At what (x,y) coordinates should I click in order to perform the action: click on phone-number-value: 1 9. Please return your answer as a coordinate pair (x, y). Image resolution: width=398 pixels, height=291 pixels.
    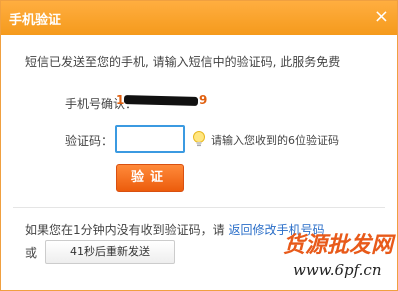
    Looking at the image, I should click on (162, 100).